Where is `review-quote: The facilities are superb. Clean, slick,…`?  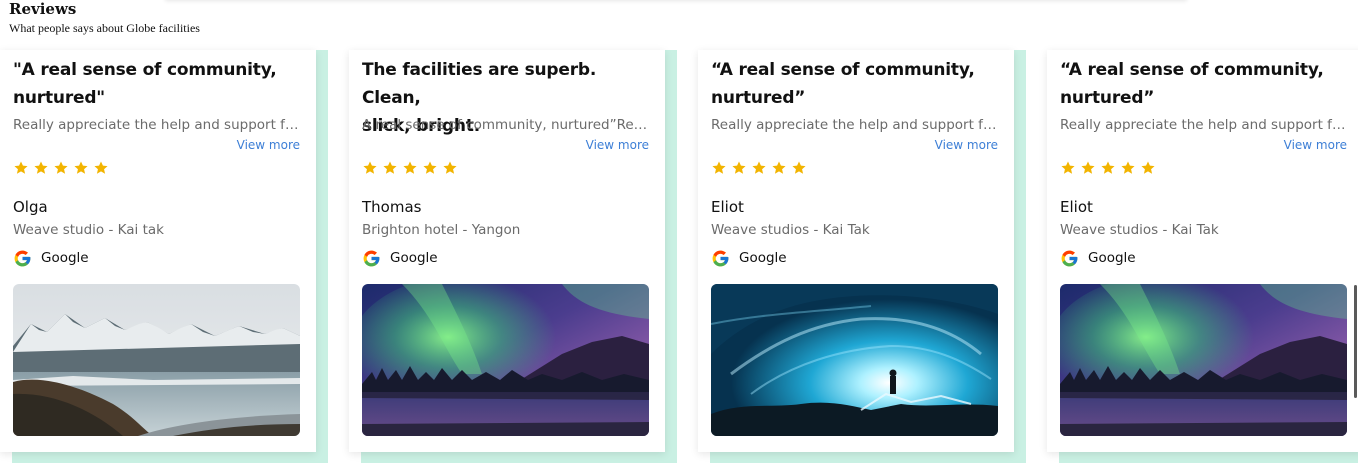 review-quote: The facilities are superb. Clean, slick,… is located at coordinates (507, 96).